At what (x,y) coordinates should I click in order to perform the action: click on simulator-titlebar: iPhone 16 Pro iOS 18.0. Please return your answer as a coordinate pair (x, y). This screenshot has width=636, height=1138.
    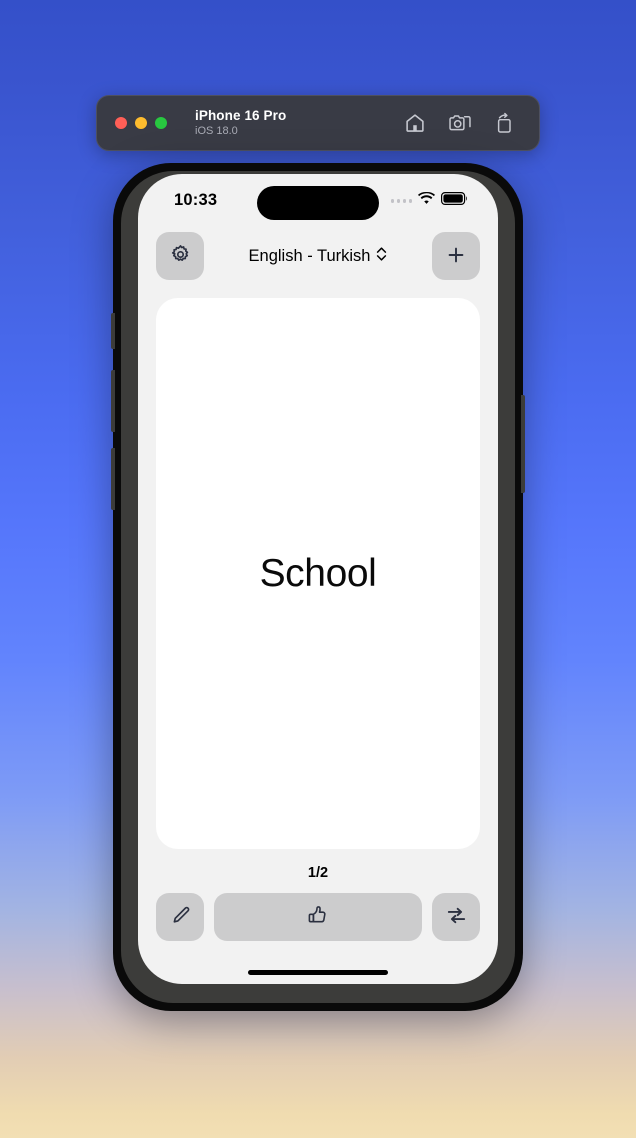
    Looking at the image, I should click on (318, 123).